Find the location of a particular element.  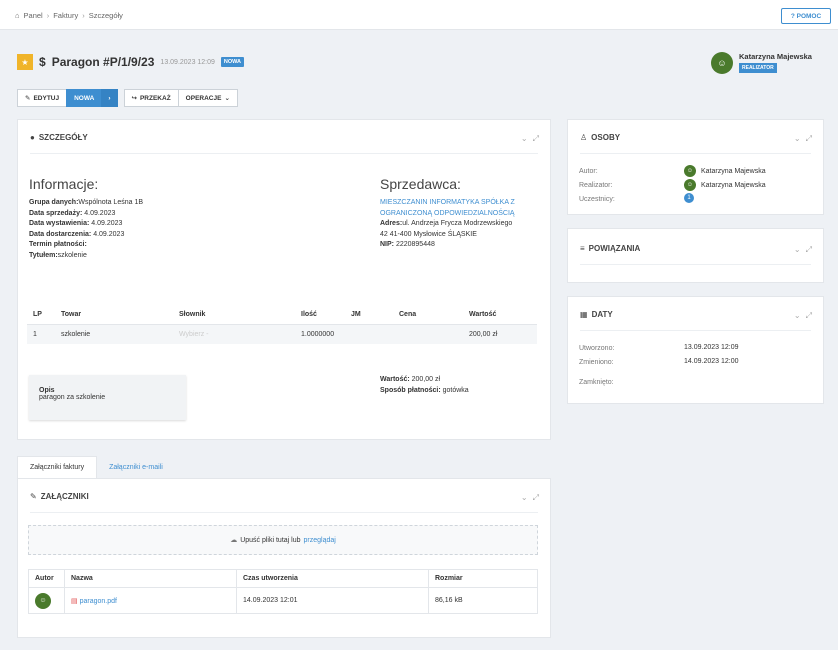

breadcrumb-current: Szczegóły is located at coordinates (105, 15).